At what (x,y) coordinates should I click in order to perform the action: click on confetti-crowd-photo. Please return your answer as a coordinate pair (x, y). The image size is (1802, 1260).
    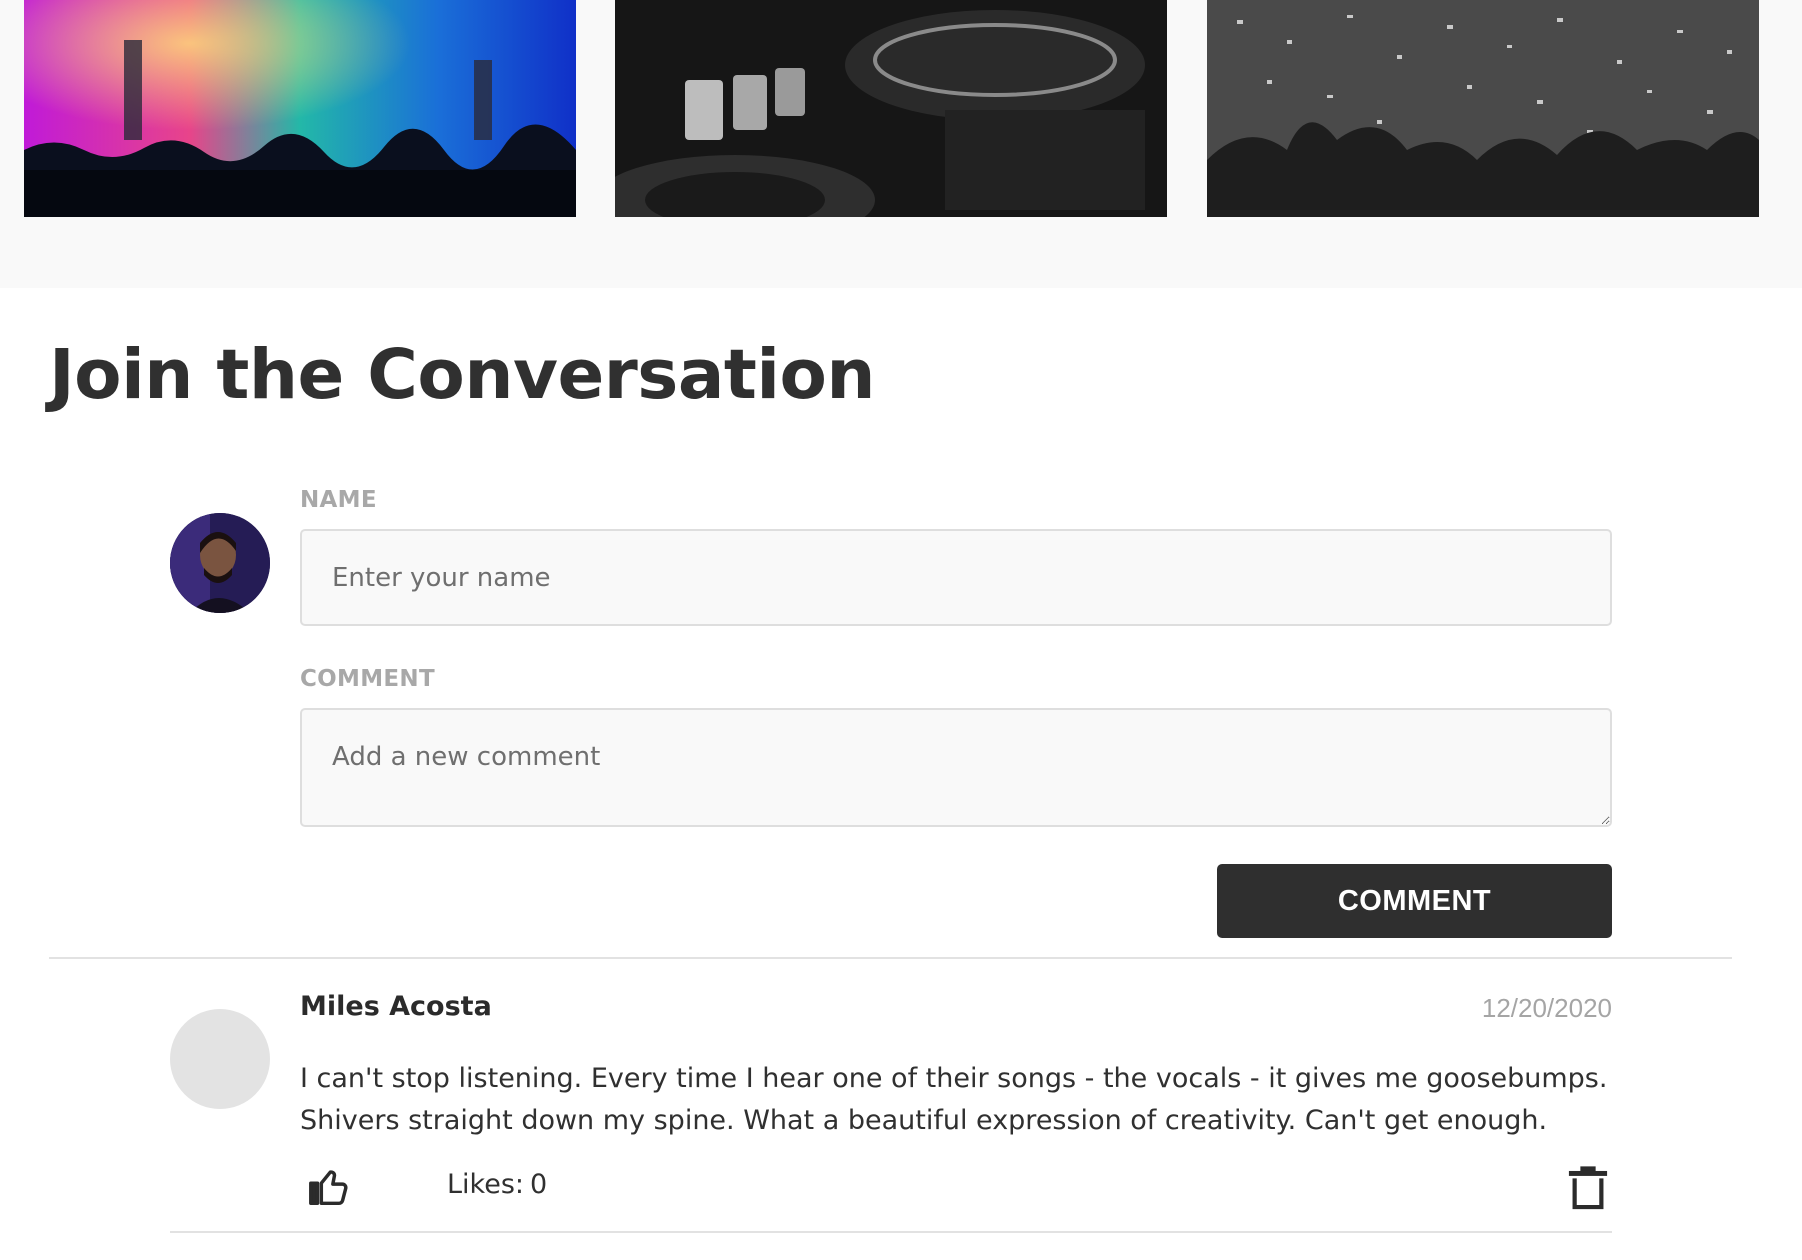
    Looking at the image, I should click on (1483, 108).